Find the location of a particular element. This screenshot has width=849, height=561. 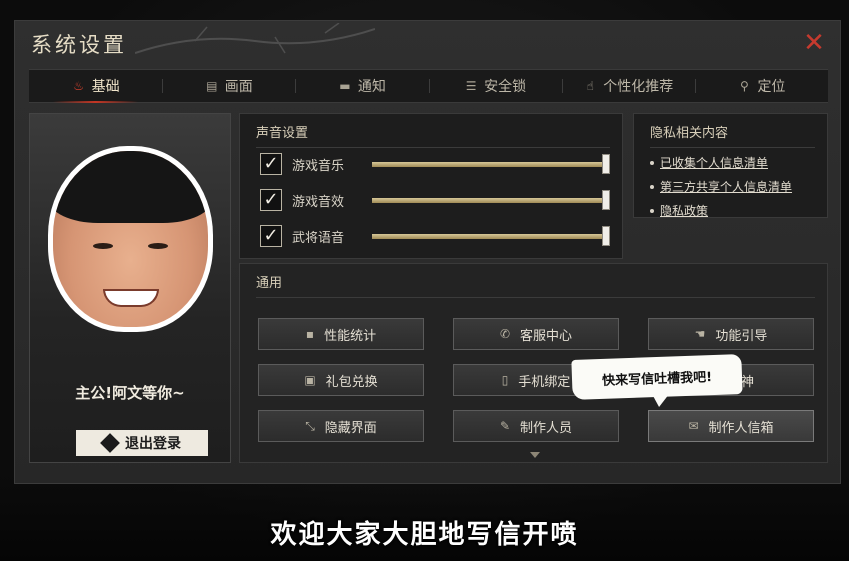

avatar-face is located at coordinates (130, 239).